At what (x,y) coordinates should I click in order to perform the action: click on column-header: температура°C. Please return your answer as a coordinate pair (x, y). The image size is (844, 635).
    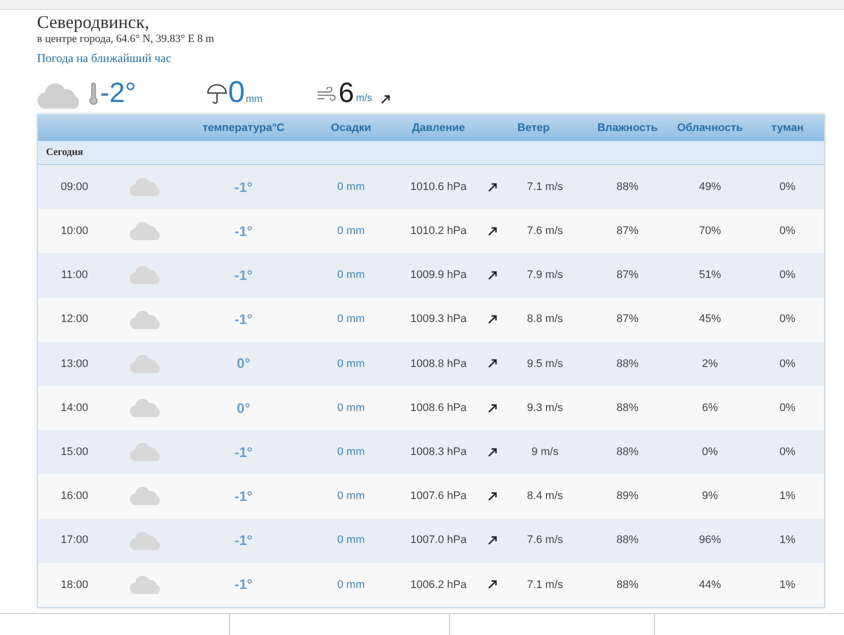
    Looking at the image, I should click on (244, 128).